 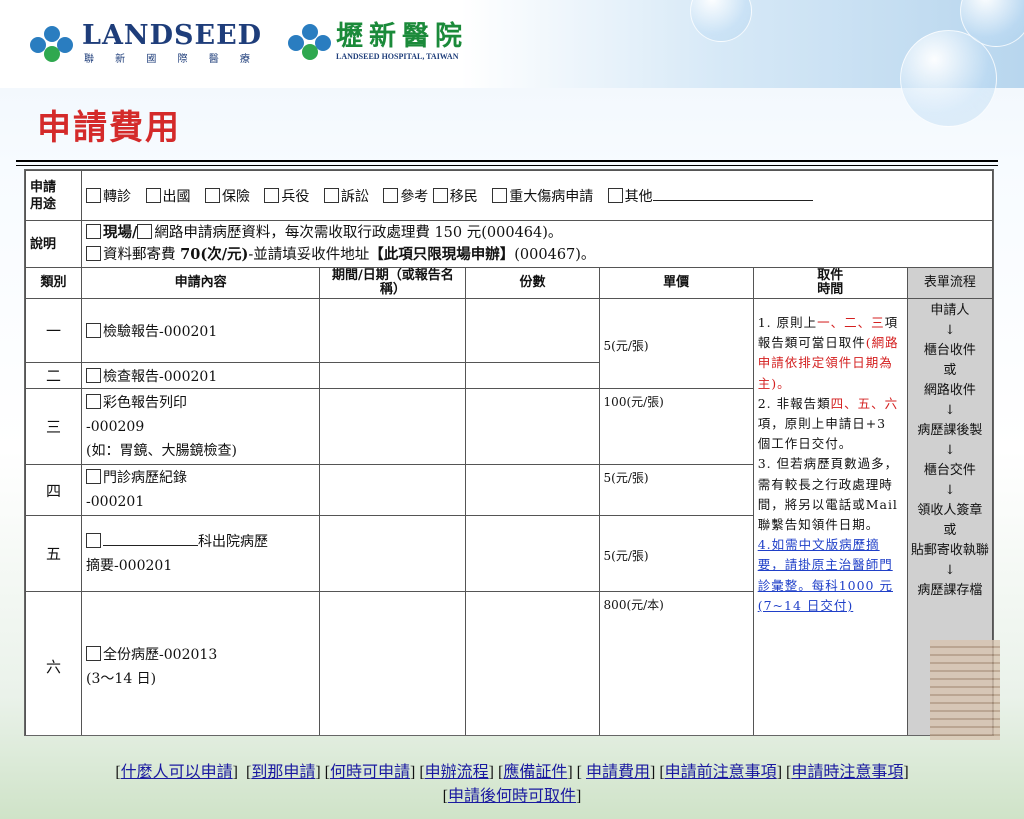 I want to click on header-period: 期間/日期（或報告名稱）, so click(x=393, y=283).